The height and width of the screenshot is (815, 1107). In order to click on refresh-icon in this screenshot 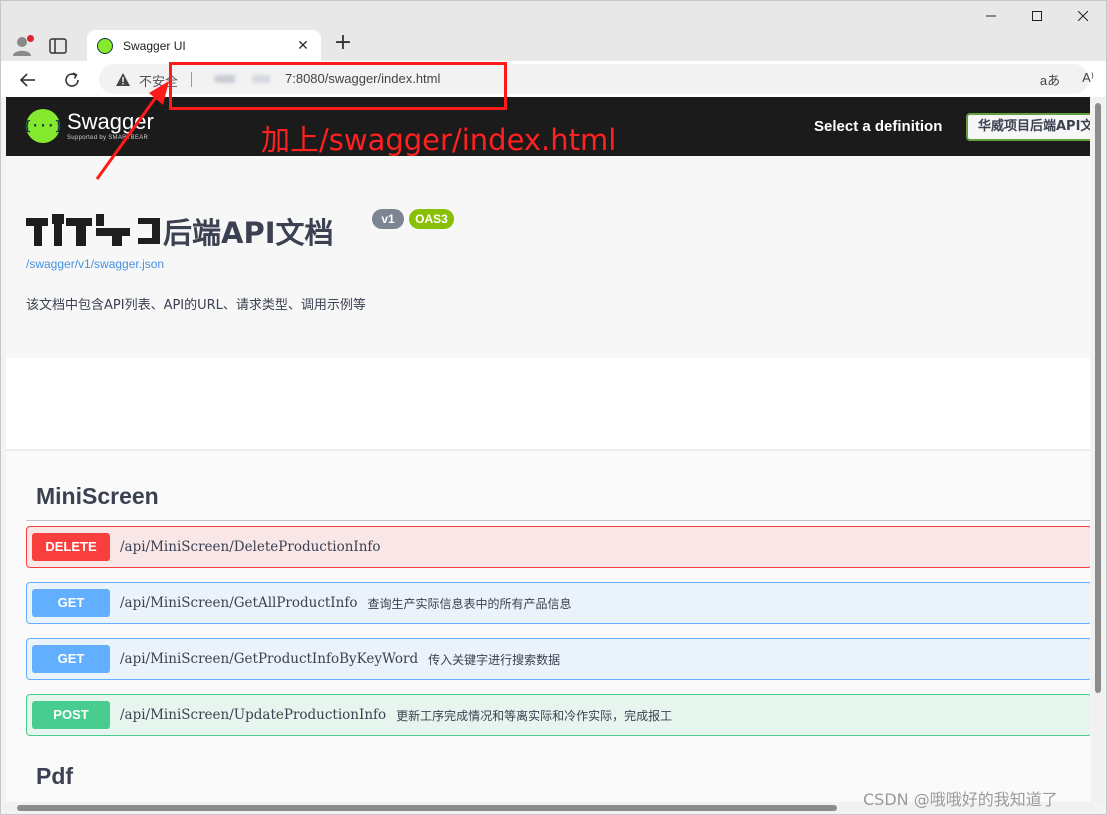, I will do `click(72, 79)`.